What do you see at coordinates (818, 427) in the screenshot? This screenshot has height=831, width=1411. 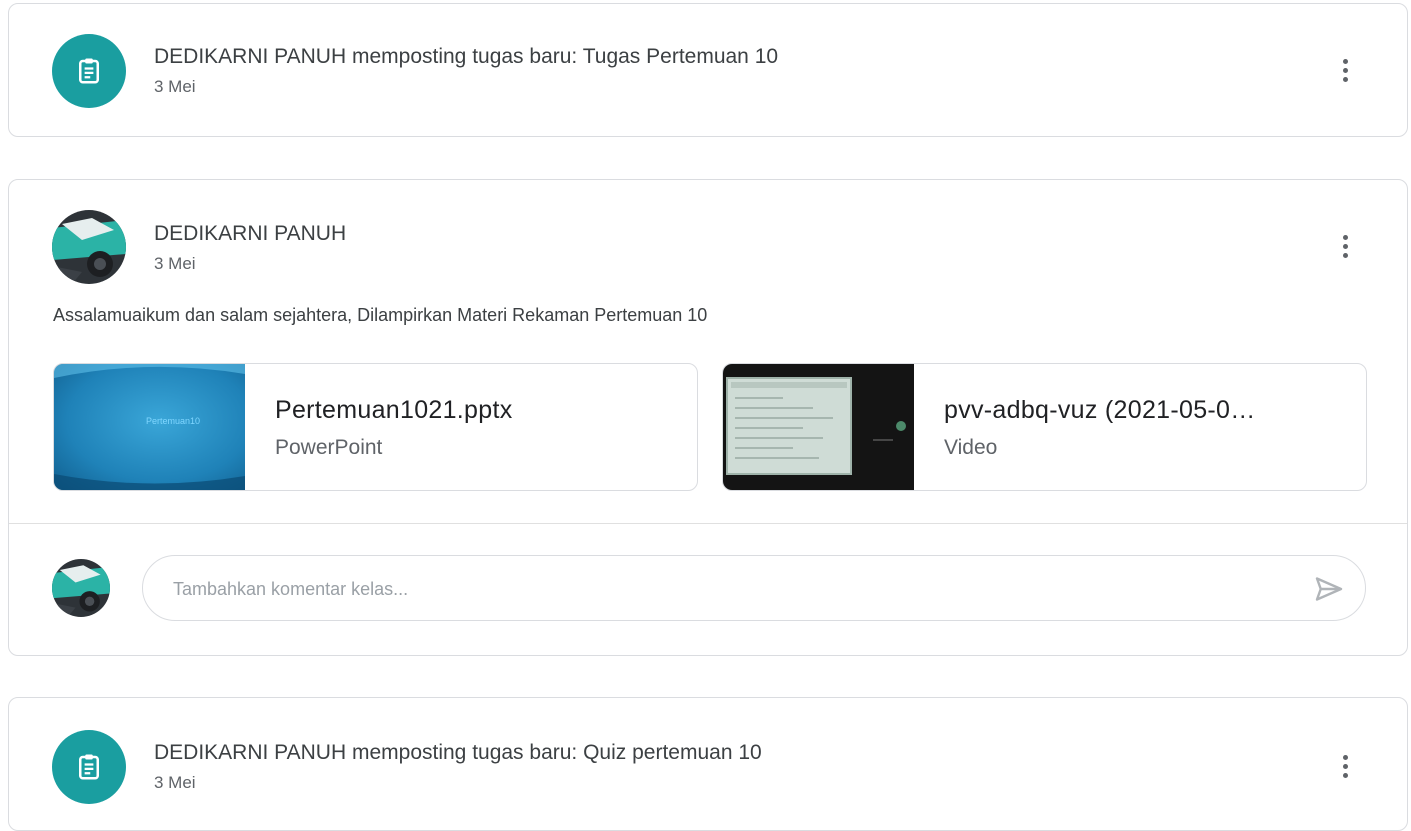 I see `video-thumbnail` at bounding box center [818, 427].